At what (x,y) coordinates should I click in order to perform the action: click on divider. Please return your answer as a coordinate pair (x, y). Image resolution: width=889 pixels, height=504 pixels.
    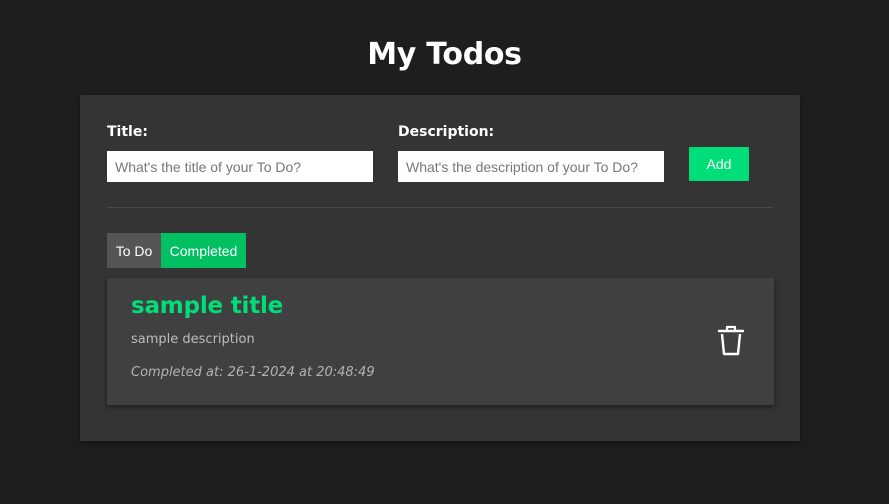
    Looking at the image, I should click on (440, 207).